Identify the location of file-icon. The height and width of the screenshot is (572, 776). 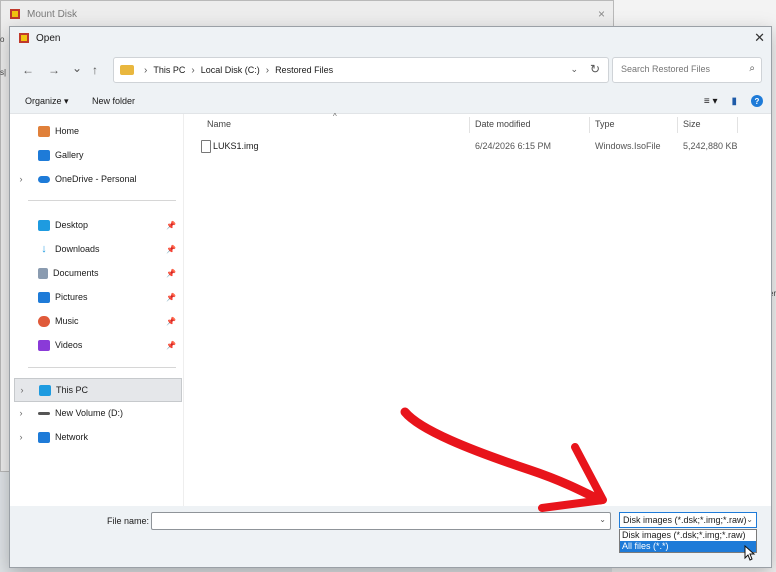
(206, 146).